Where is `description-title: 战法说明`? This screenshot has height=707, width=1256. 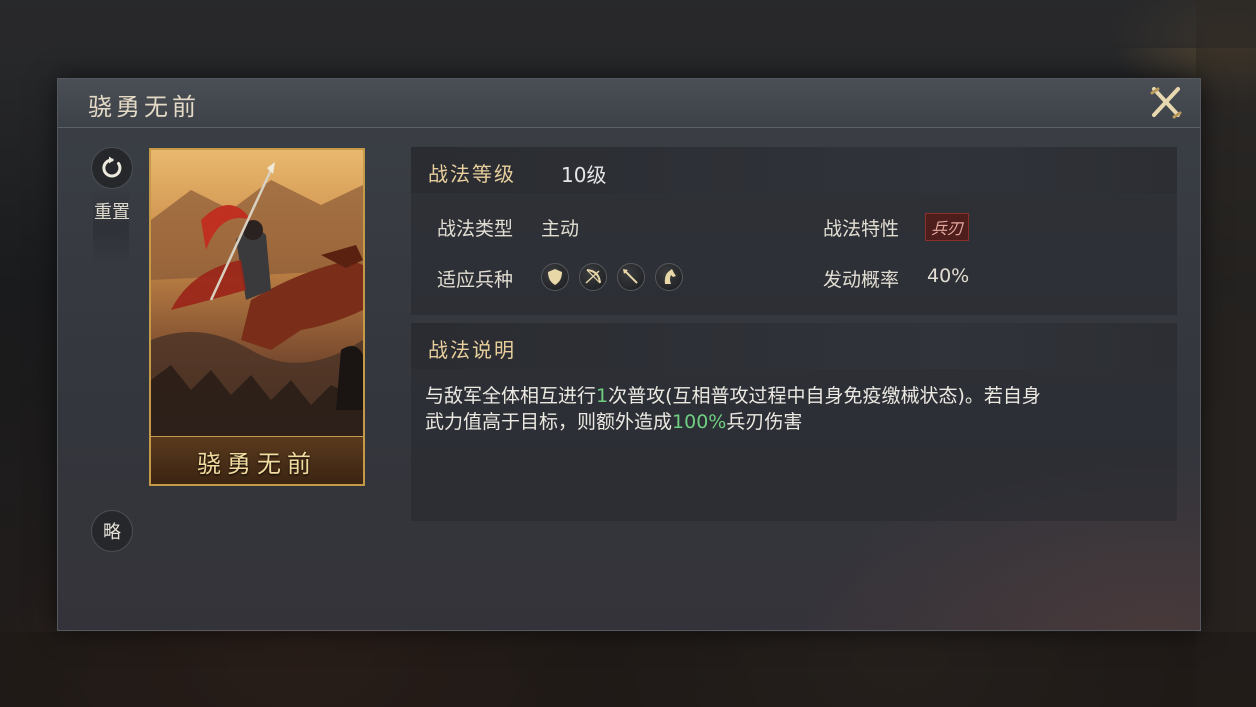
description-title: 战法说明 is located at coordinates (472, 350).